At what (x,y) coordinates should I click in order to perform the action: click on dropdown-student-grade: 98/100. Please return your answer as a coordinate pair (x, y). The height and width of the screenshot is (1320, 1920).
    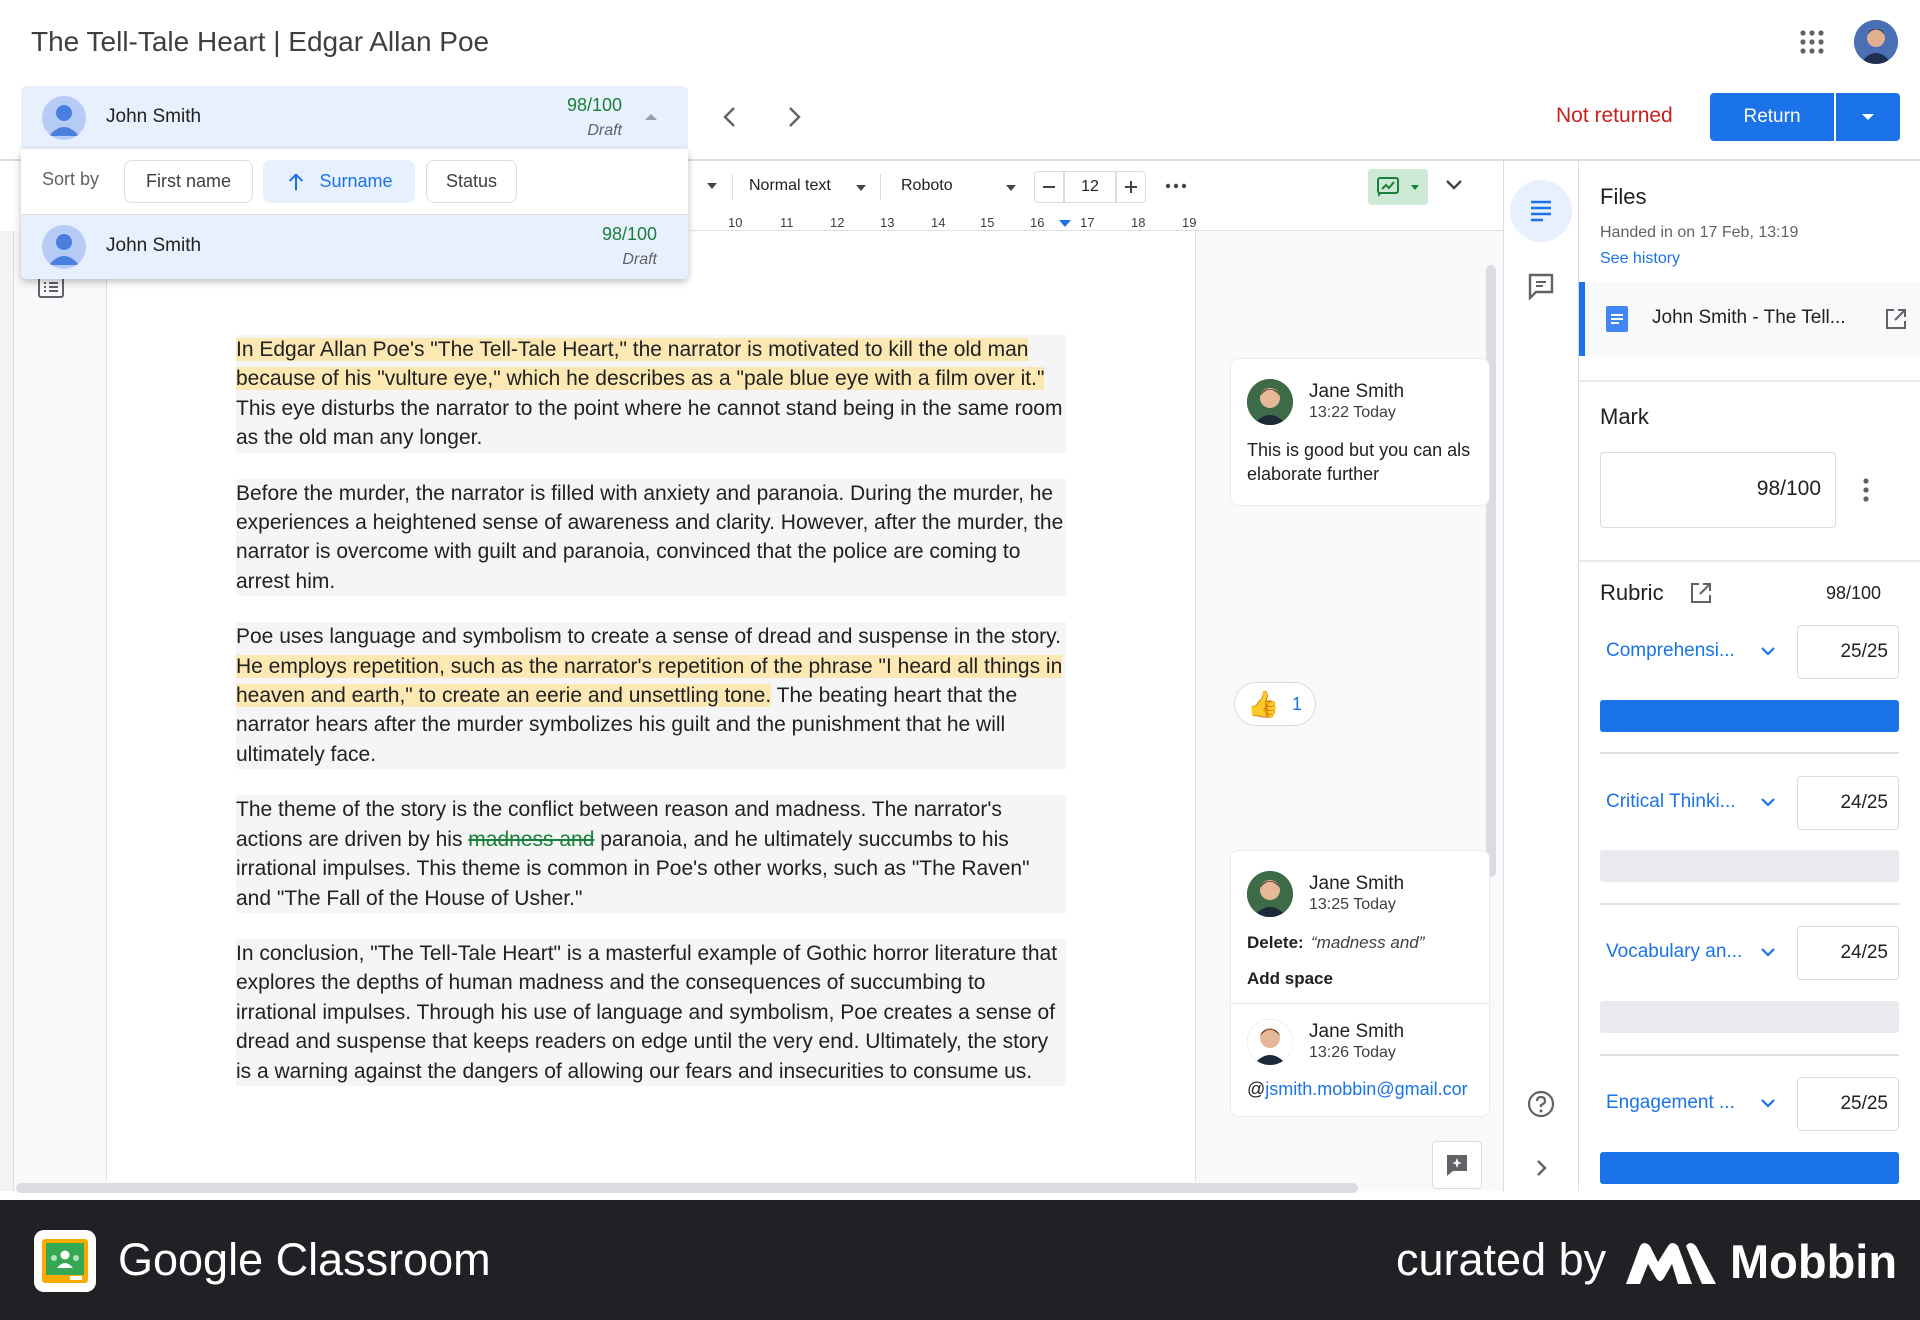
    Looking at the image, I should click on (629, 234).